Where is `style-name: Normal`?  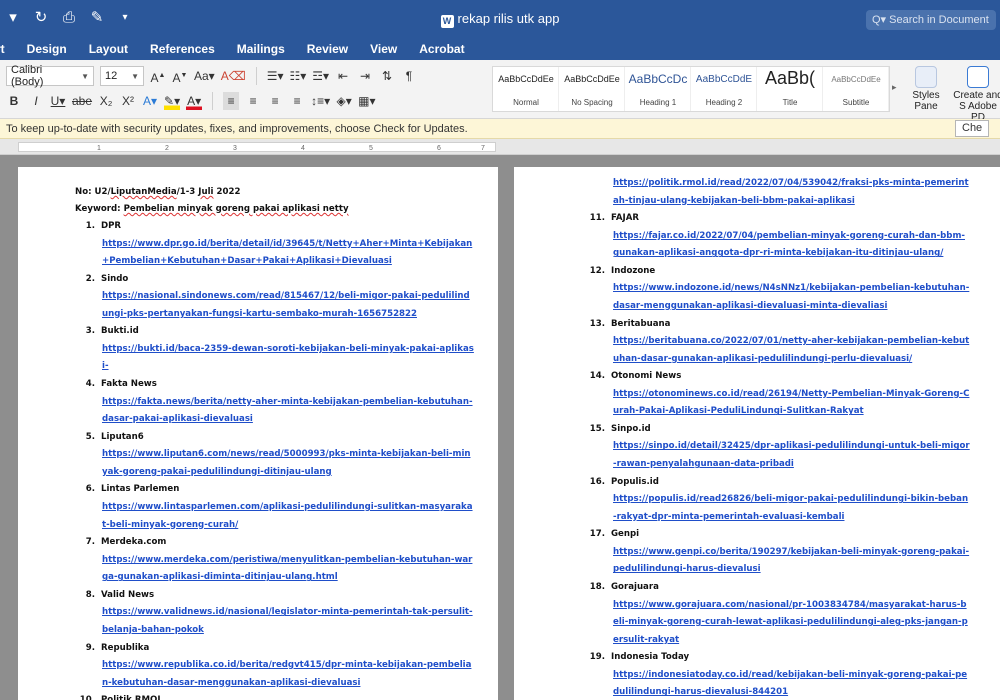 style-name: Normal is located at coordinates (526, 102).